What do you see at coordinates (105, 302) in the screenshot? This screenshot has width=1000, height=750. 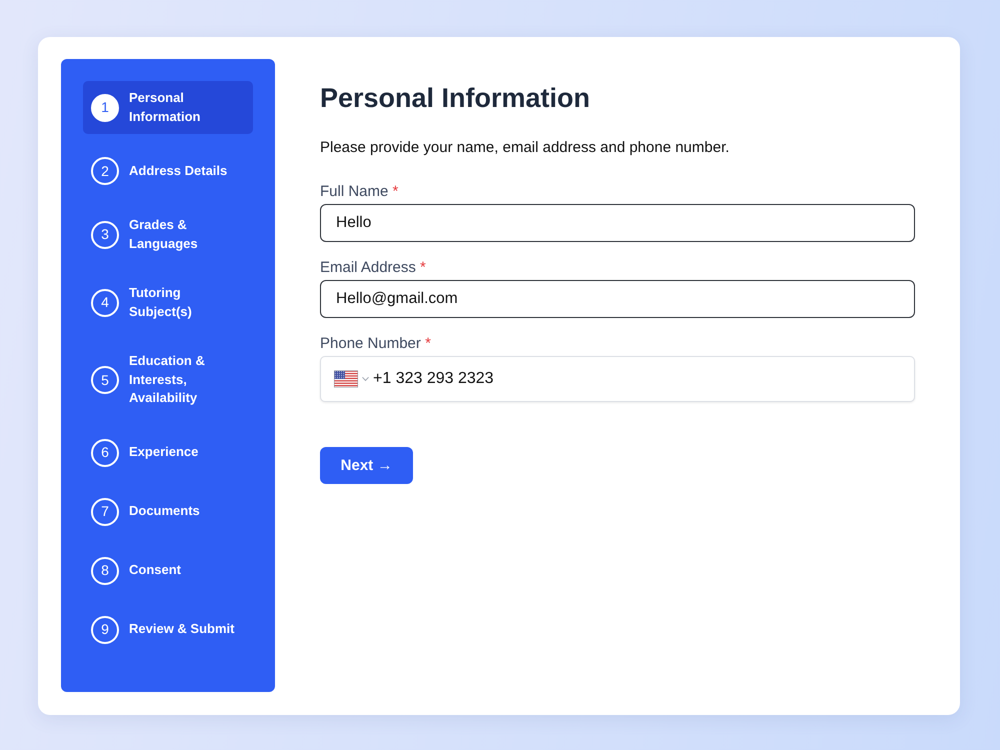 I see `step-number: 4` at bounding box center [105, 302].